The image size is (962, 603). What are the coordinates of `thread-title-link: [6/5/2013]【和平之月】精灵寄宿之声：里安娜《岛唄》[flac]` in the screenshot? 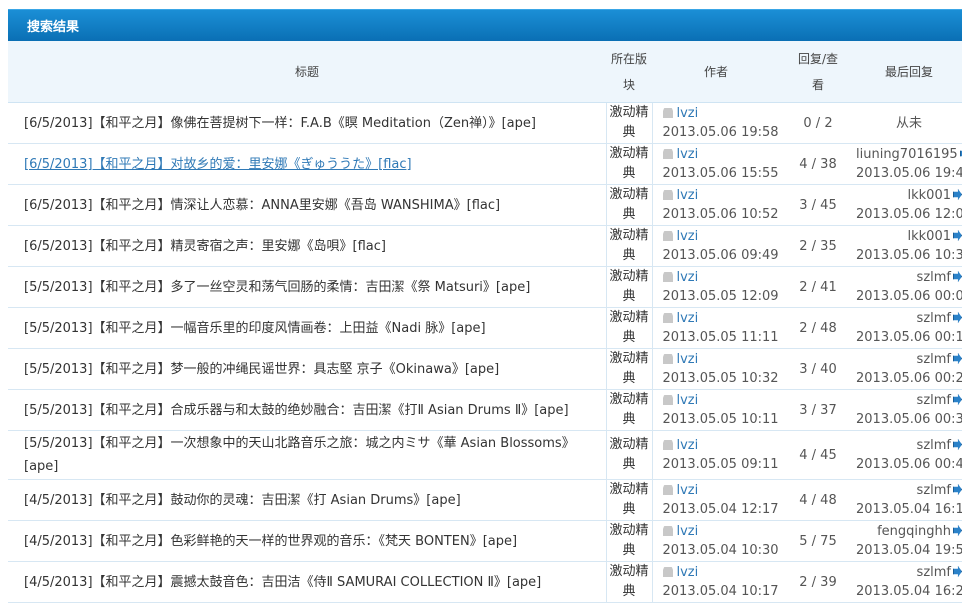 It's located at (205, 246).